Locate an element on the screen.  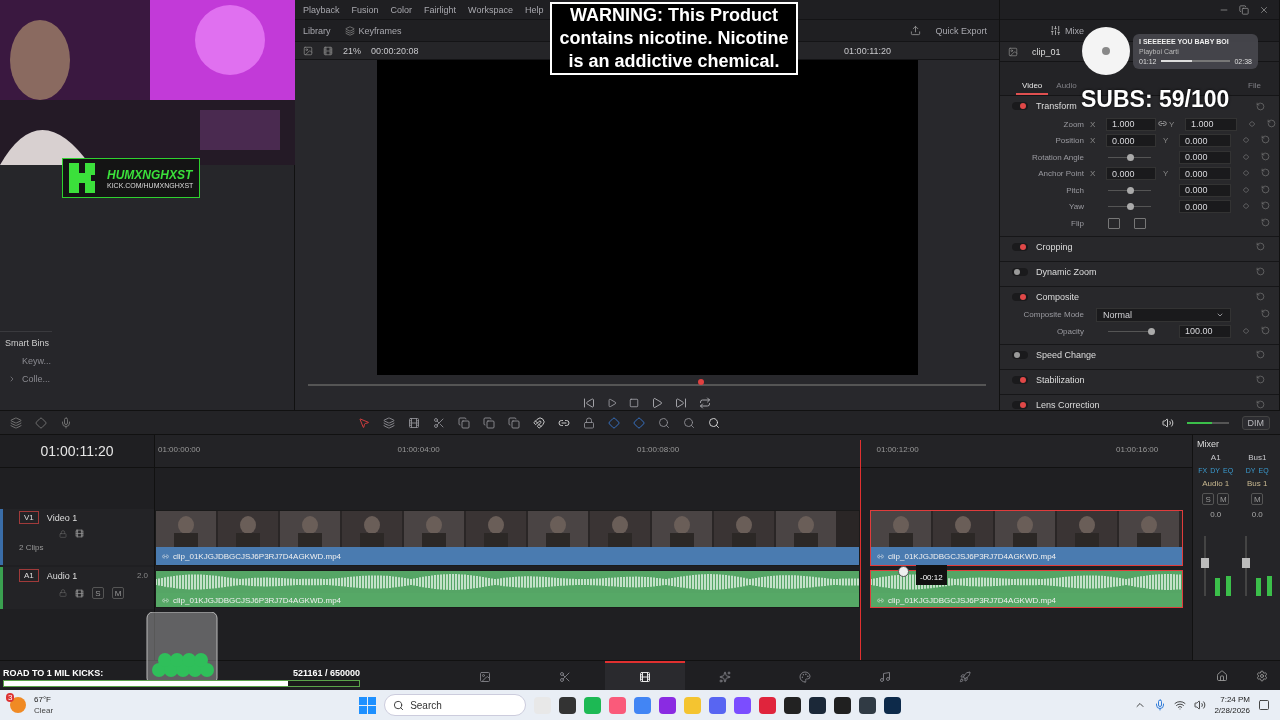
keyframes-tab: Keyframes is located at coordinates (380, 30).